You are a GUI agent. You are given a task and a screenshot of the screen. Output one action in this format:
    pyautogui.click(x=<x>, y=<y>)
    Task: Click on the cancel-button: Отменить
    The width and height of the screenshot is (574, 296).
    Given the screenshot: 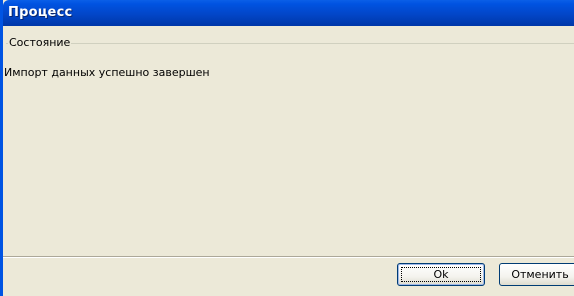 What is the action you would take?
    pyautogui.click(x=536, y=274)
    